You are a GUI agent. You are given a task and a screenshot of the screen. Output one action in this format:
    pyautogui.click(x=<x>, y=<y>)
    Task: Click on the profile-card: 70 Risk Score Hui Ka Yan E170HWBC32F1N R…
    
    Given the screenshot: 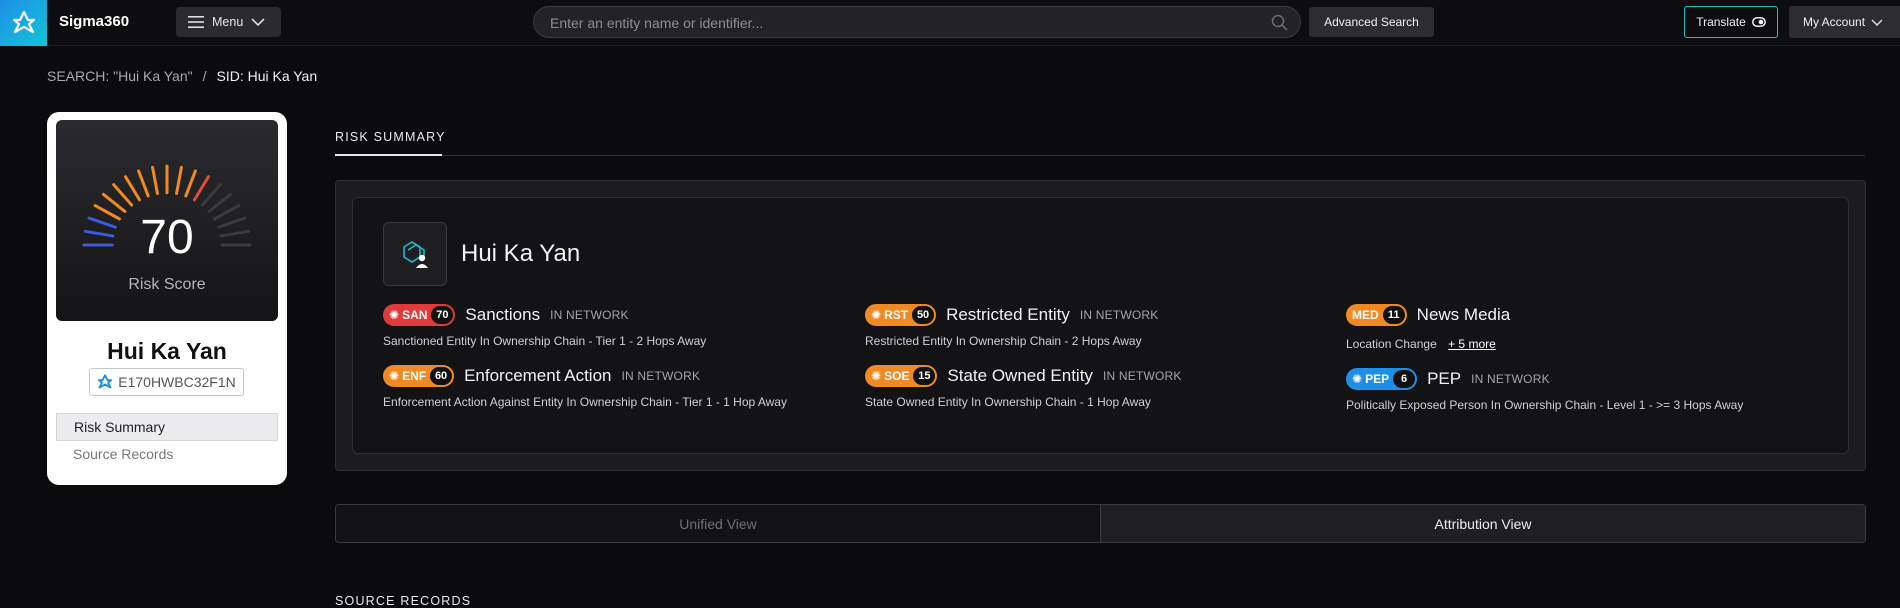 What is the action you would take?
    pyautogui.click(x=167, y=298)
    